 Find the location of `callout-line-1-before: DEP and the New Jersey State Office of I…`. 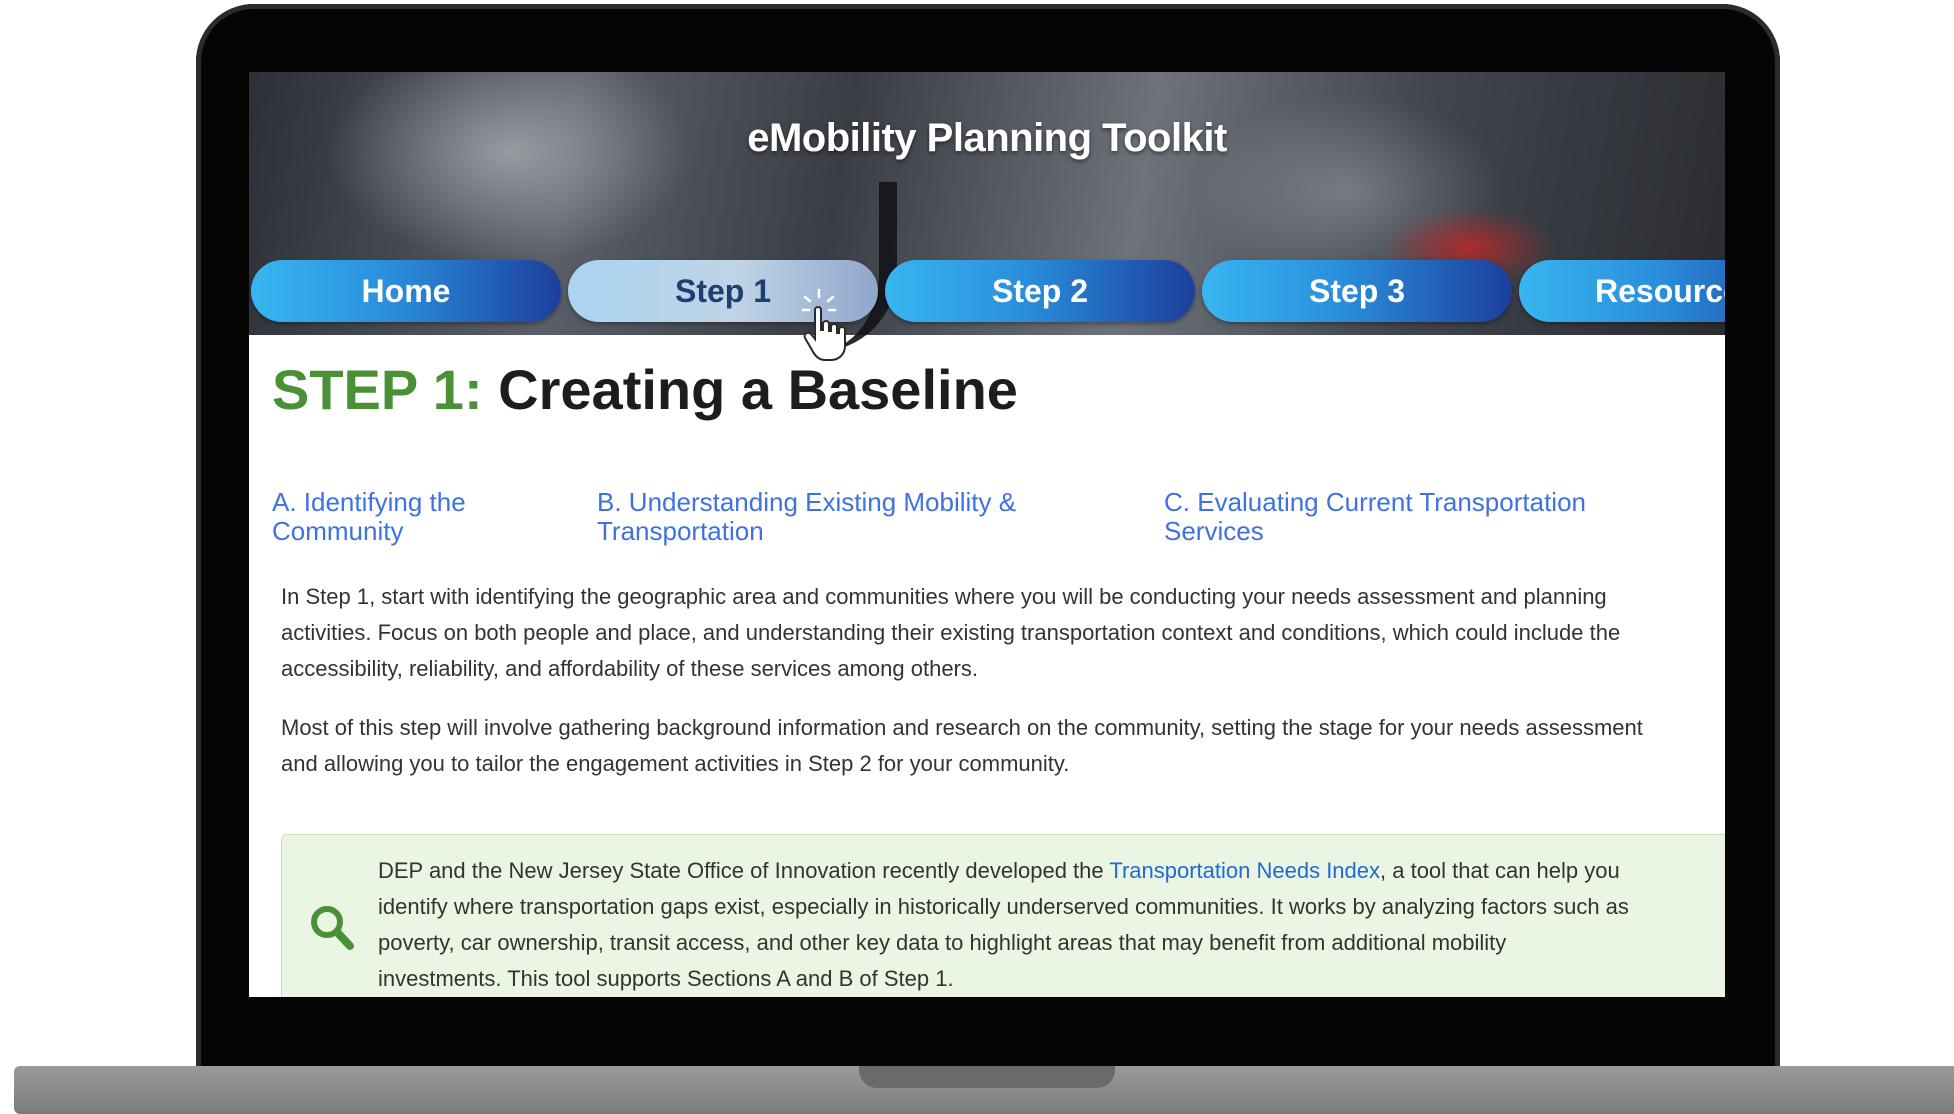

callout-line-1-before: DEP and the New Jersey State Office of I… is located at coordinates (744, 870).